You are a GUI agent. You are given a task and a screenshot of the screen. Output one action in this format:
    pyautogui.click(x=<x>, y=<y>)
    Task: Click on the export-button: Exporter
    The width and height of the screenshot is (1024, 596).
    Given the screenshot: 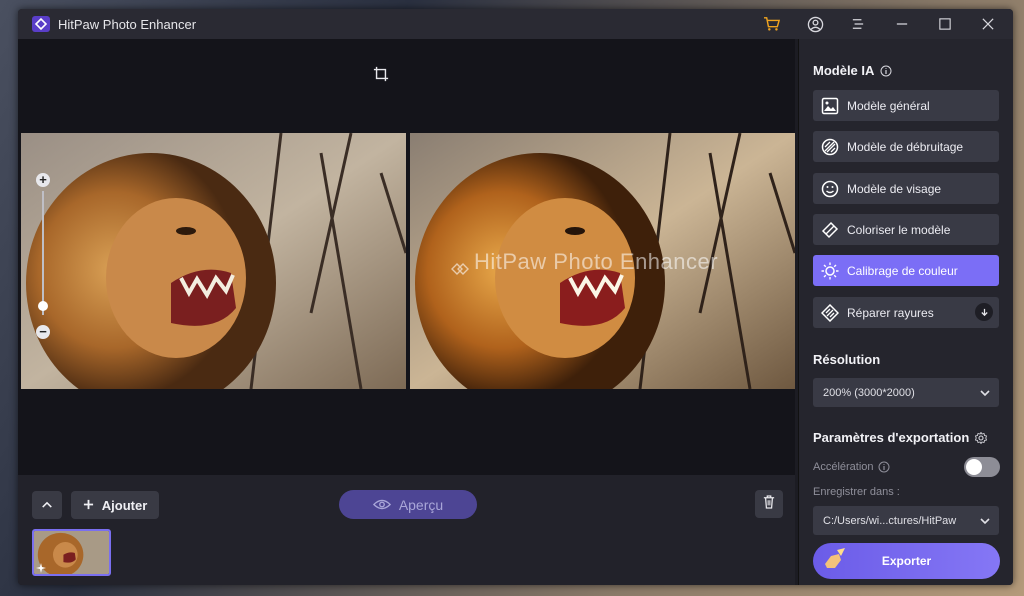 What is the action you would take?
    pyautogui.click(x=906, y=561)
    